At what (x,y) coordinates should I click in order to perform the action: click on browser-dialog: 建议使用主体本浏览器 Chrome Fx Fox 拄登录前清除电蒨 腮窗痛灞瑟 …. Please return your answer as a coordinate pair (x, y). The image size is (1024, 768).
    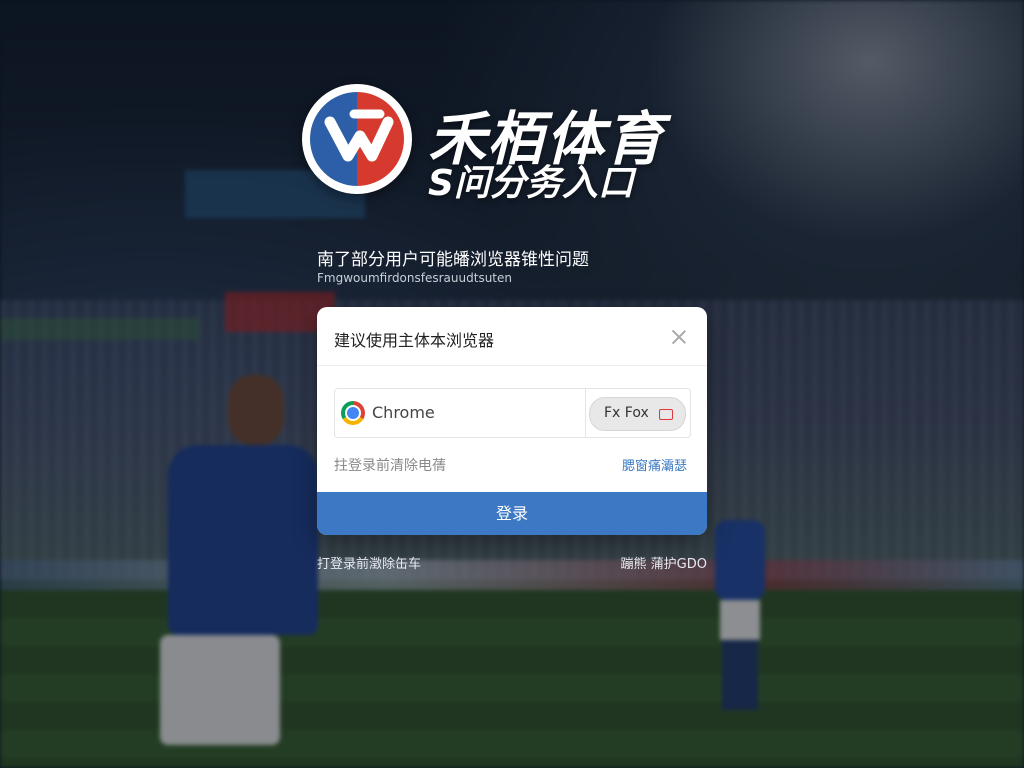
    Looking at the image, I should click on (512, 421).